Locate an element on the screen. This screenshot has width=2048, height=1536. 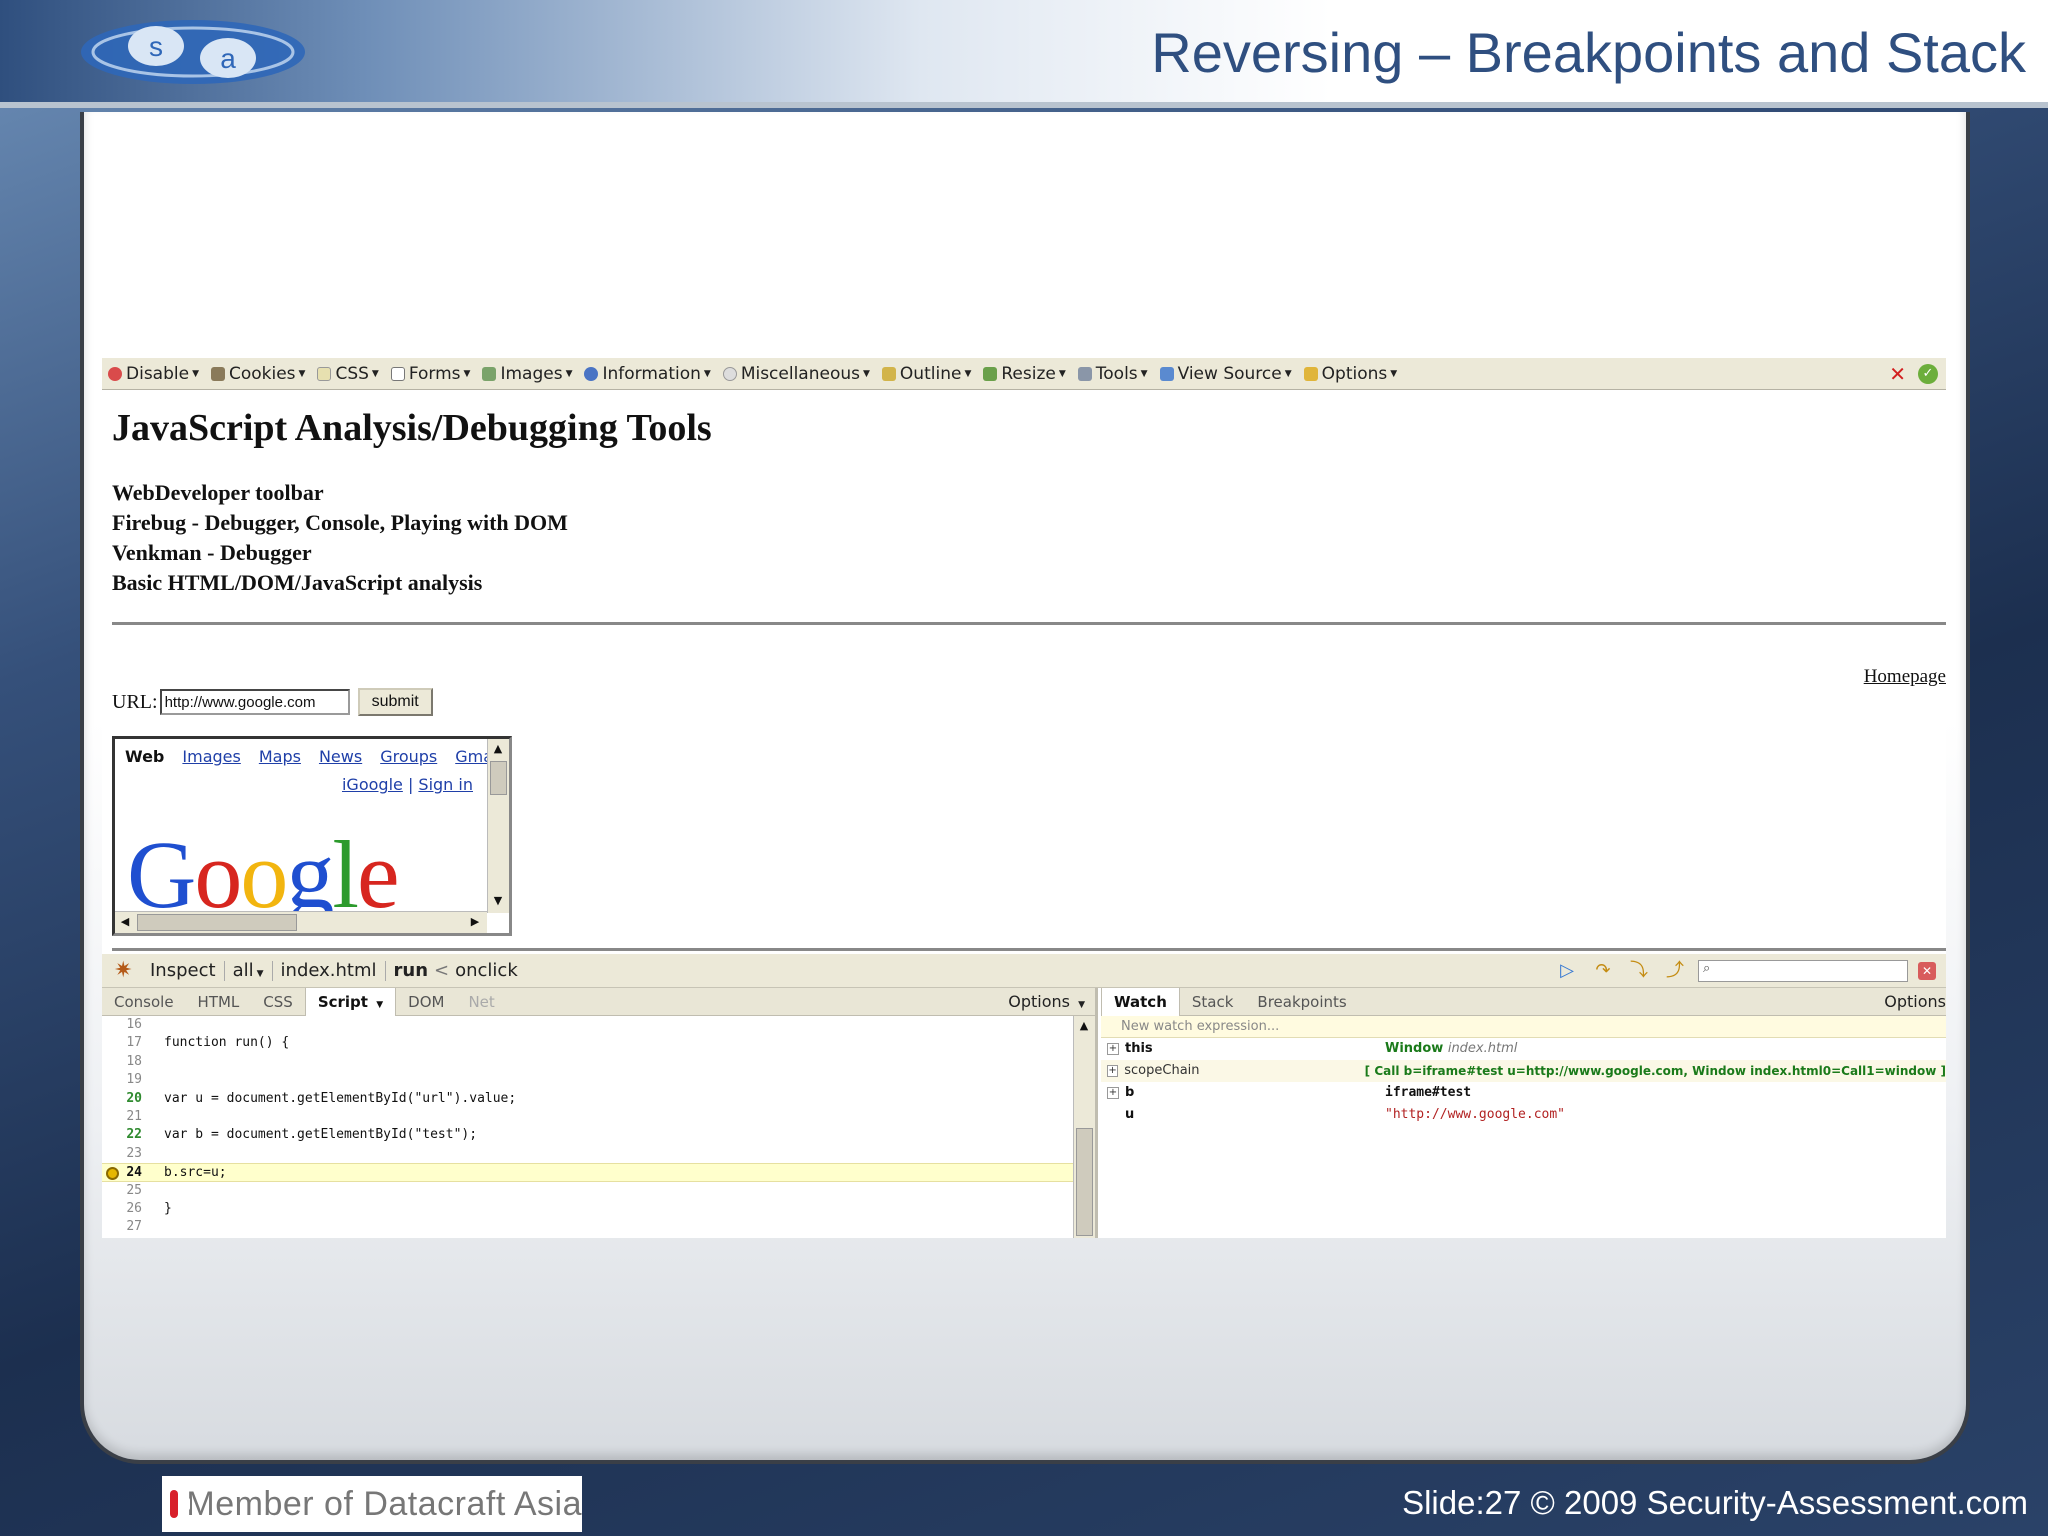
line-number: 19 is located at coordinates (125, 1080).